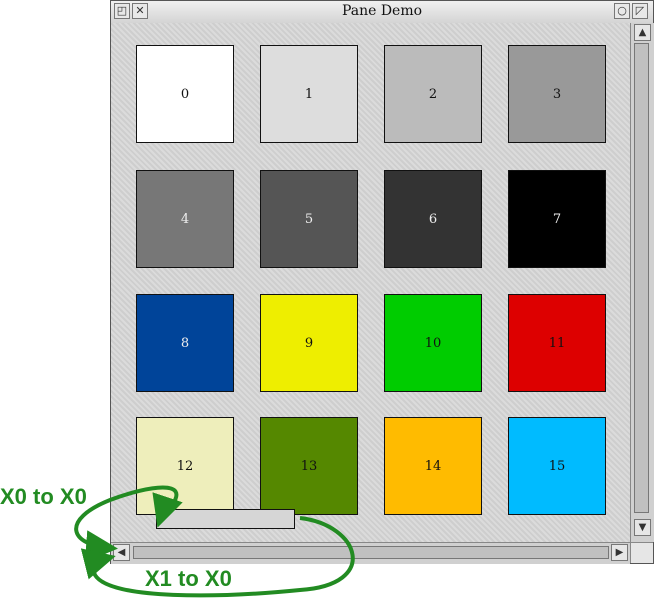 Image resolution: width=654 pixels, height=600 pixels. What do you see at coordinates (43, 496) in the screenshot?
I see `x0-to-x0-label: X0 to X0` at bounding box center [43, 496].